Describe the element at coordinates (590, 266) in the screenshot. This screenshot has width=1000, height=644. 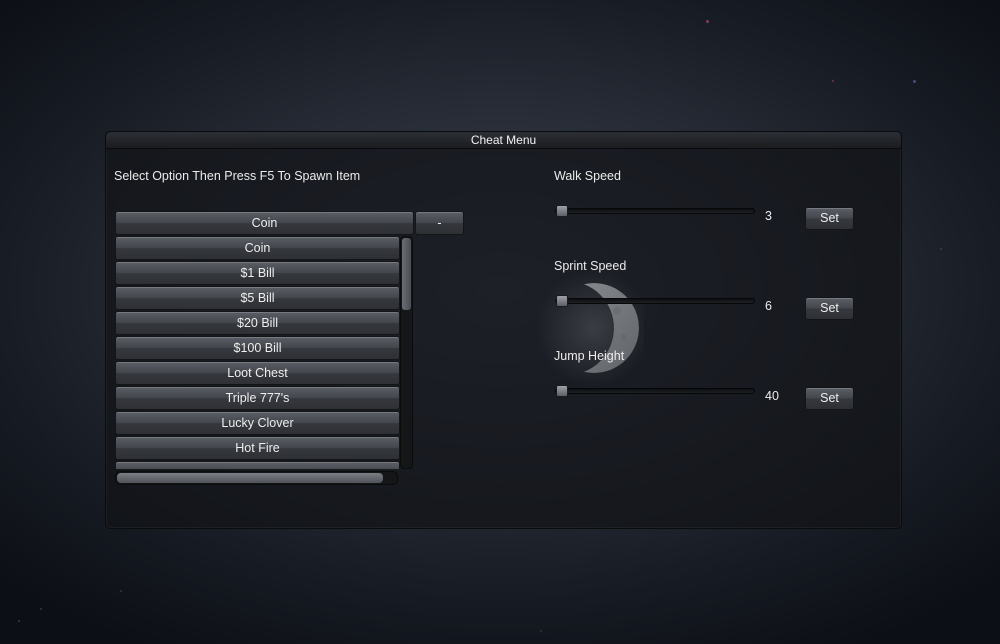
I see `sprint-speed-label: Sprint Speed` at that location.